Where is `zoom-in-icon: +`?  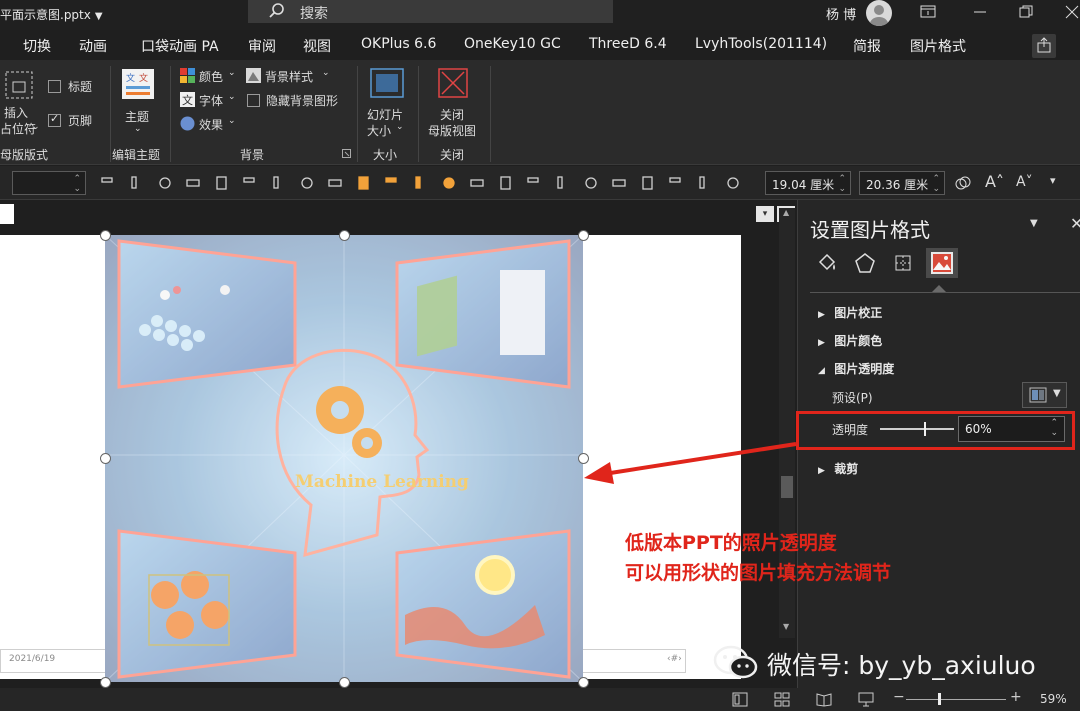
zoom-in-icon: + is located at coordinates (1016, 697).